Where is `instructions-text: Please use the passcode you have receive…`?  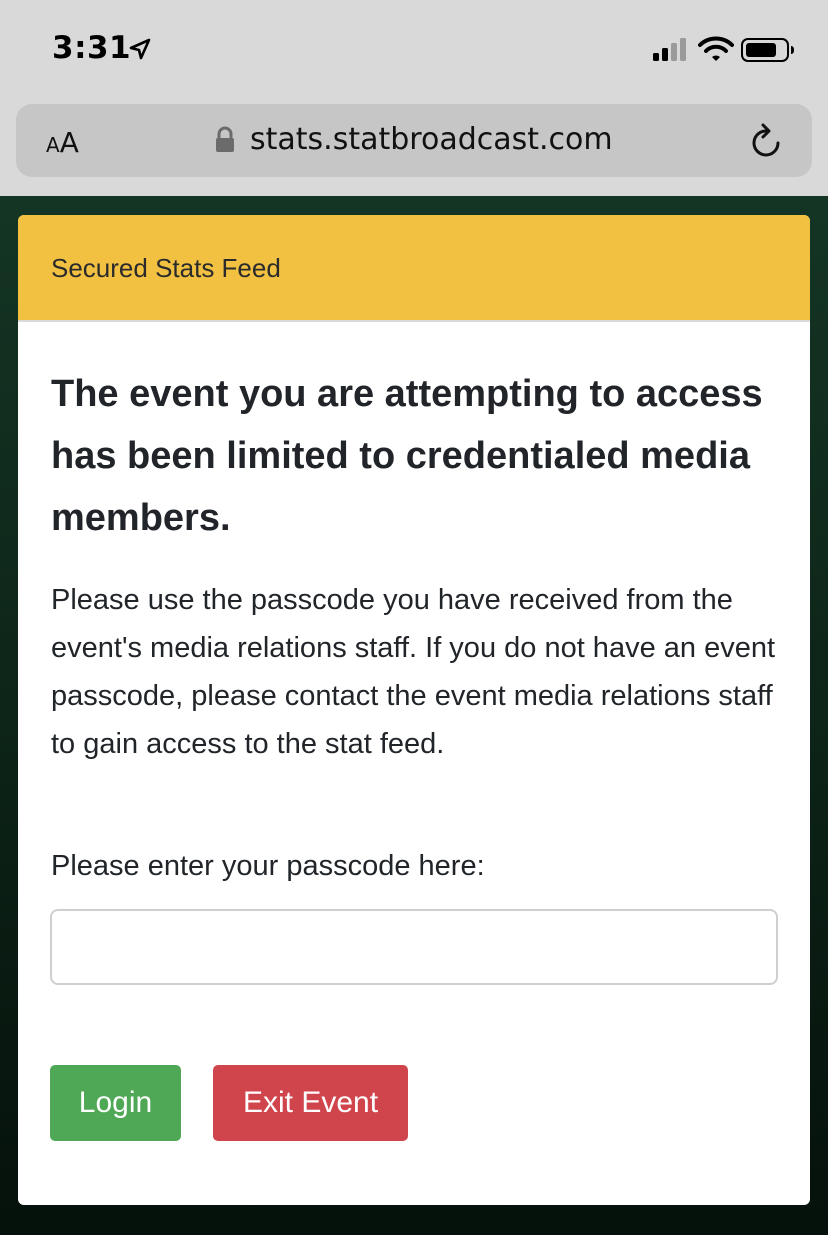 instructions-text: Please use the passcode you have receive… is located at coordinates (413, 672).